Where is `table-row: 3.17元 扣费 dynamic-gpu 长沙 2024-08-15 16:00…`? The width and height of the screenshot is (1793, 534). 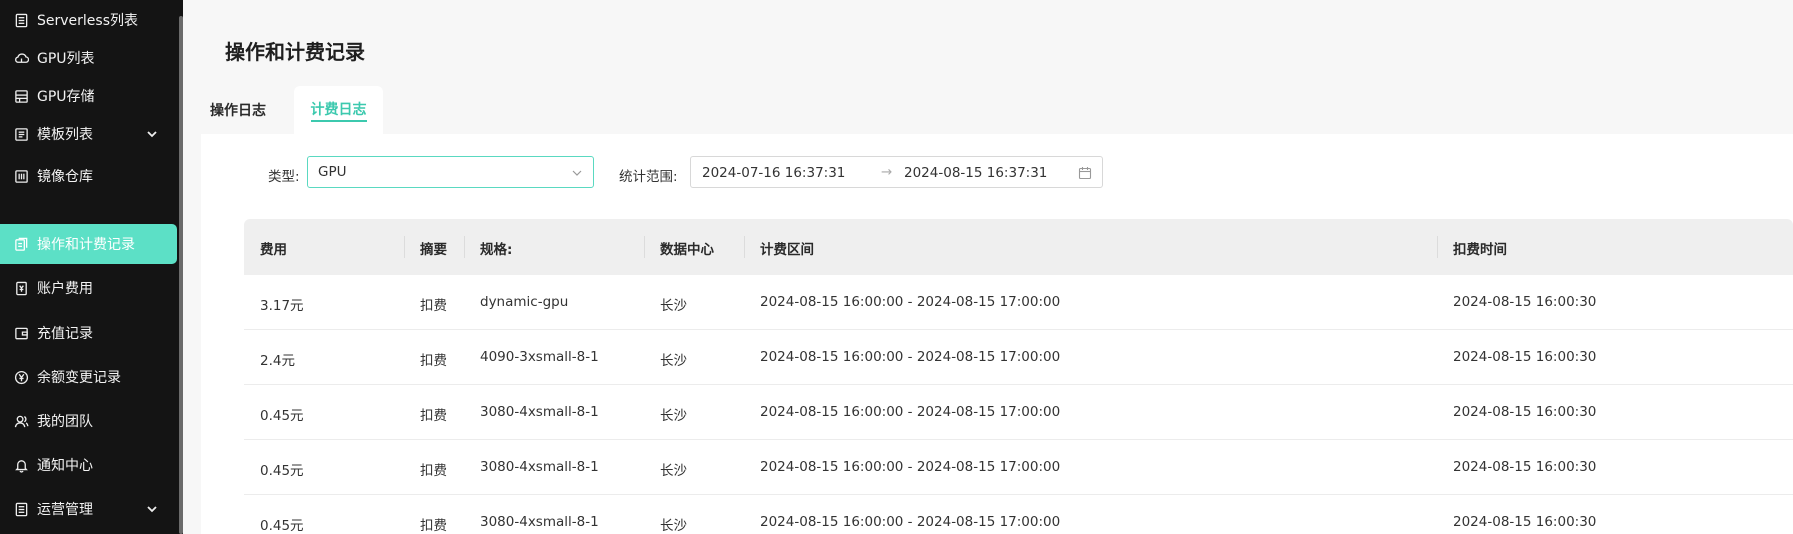
table-row: 3.17元 扣费 dynamic-gpu 长沙 2024-08-15 16:00… is located at coordinates (1018, 302).